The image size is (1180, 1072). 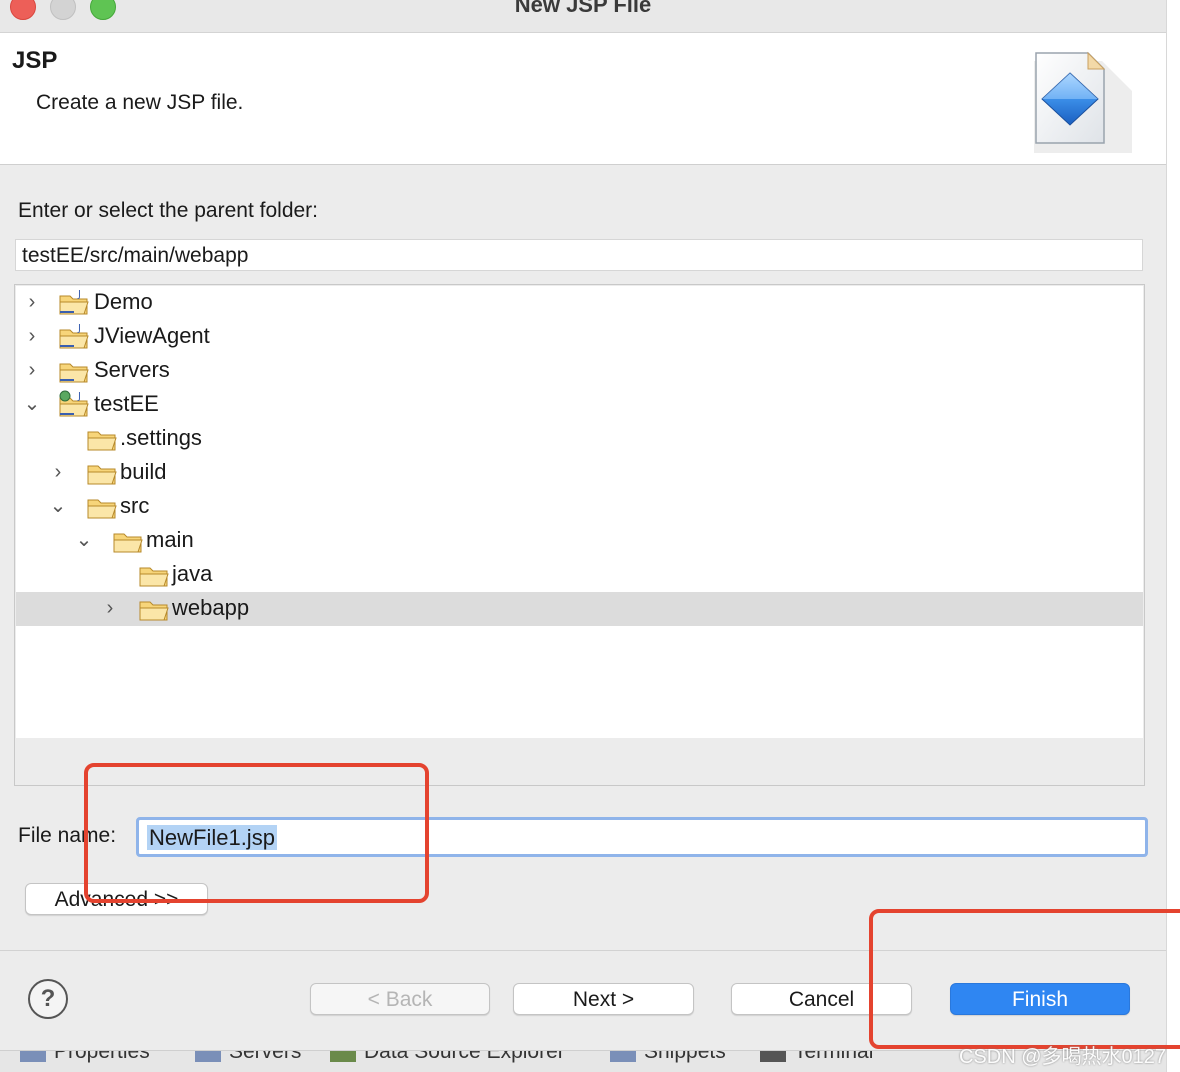 I want to click on tree-item-jviewagent: › J JViewAgent, so click(x=579, y=337).